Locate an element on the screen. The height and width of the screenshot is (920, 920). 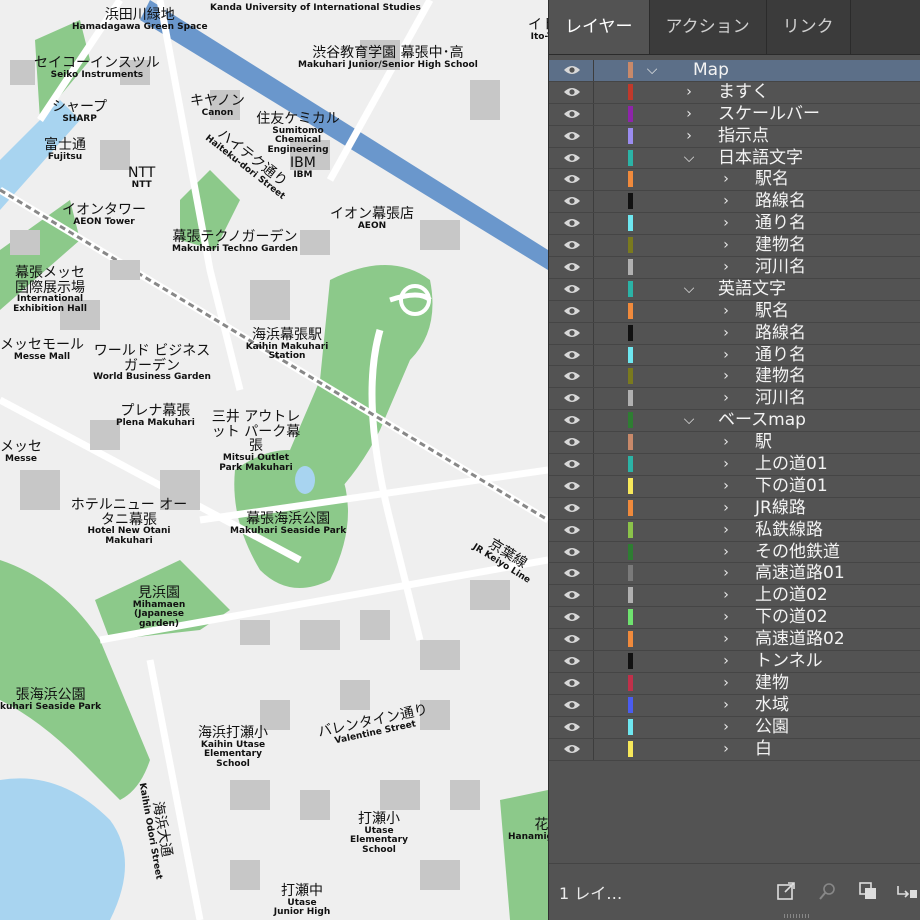
layer-row: › 下の道02 is located at coordinates (734, 618).